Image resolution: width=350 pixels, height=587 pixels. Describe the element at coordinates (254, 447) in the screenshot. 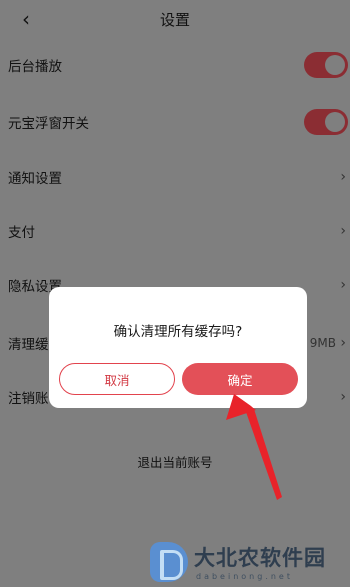

I see `annotation-arrow-icon` at that location.